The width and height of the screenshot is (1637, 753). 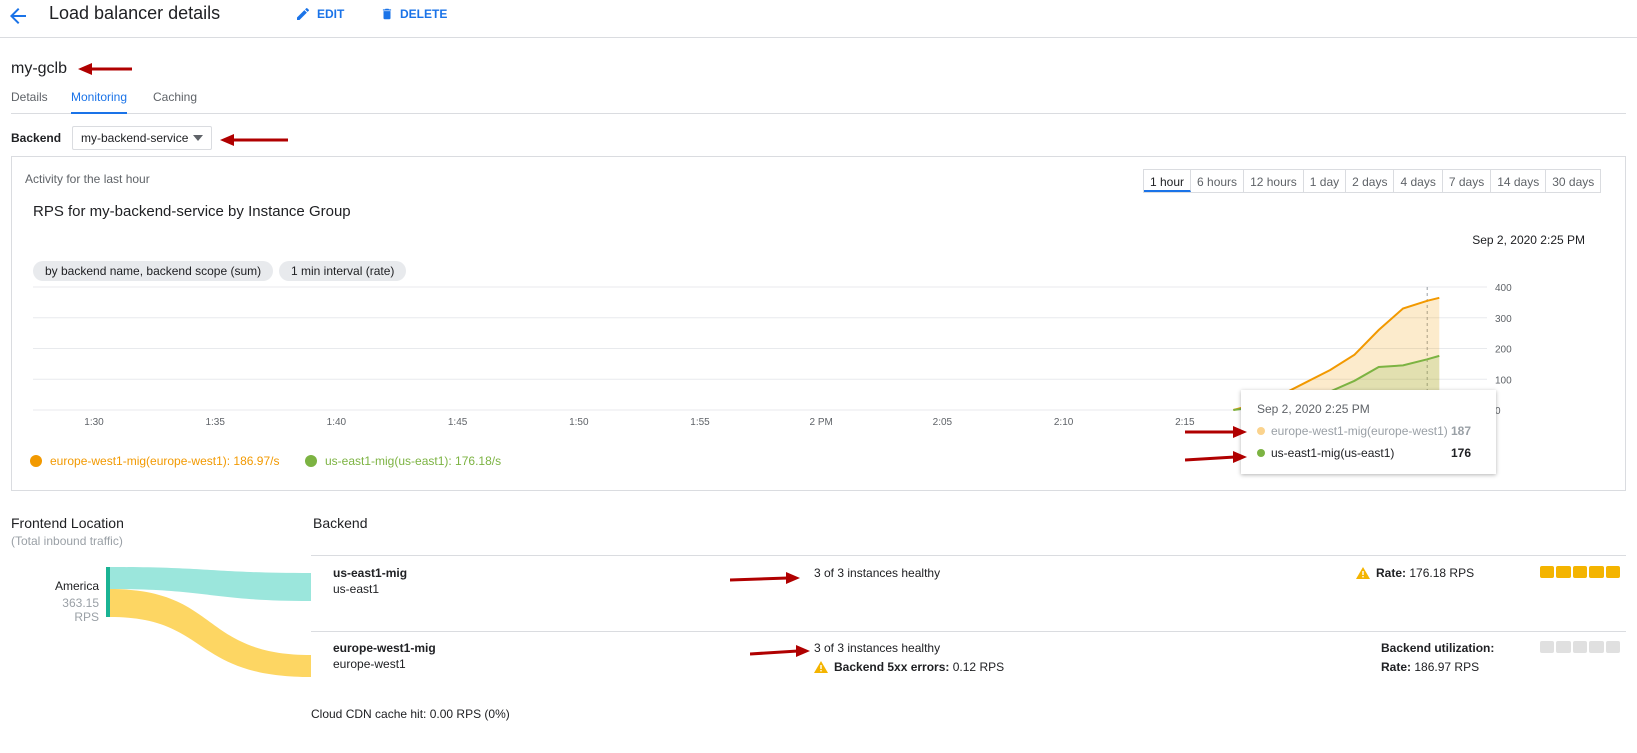 What do you see at coordinates (424, 14) in the screenshot?
I see `delete-label: DELETE` at bounding box center [424, 14].